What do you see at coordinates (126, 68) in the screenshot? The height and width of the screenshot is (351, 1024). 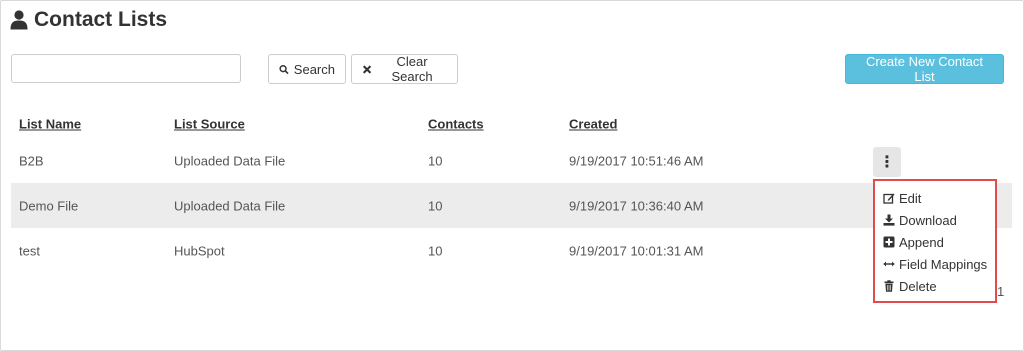 I see `search-input` at bounding box center [126, 68].